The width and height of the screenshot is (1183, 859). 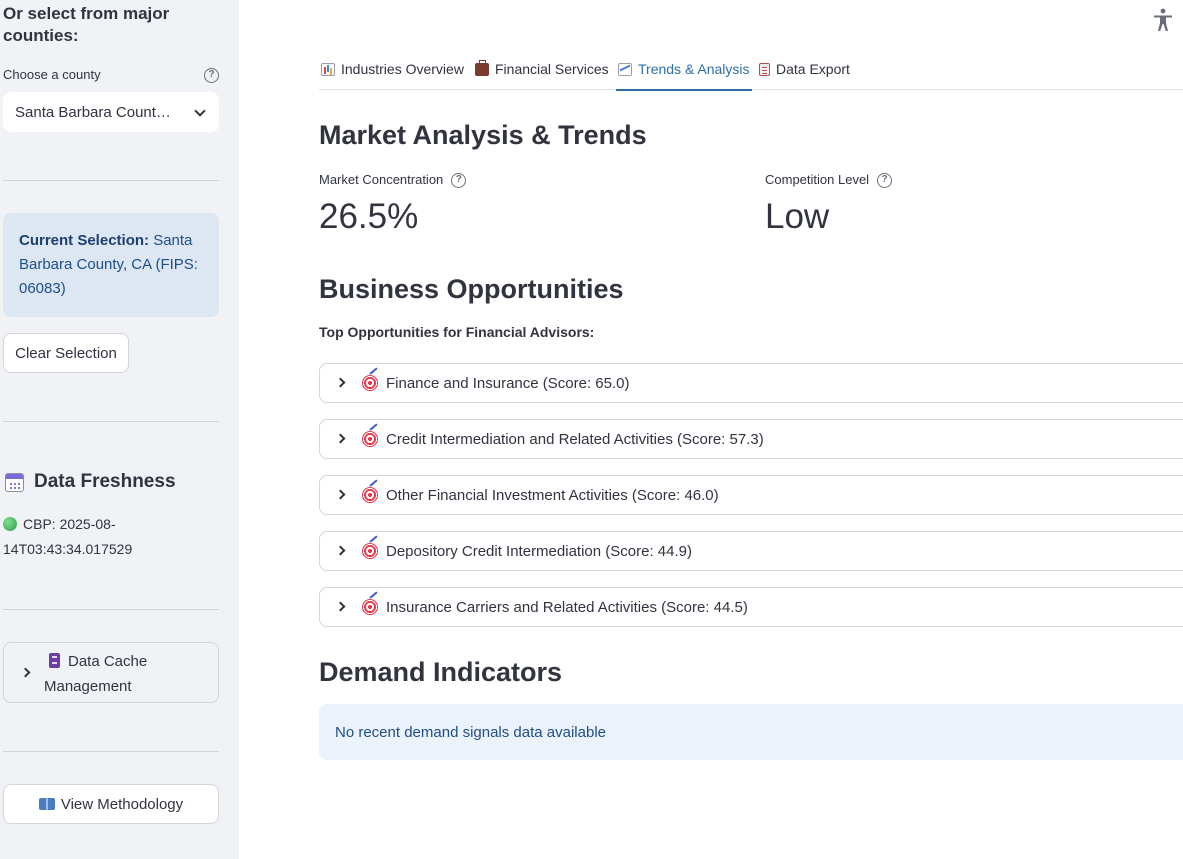 What do you see at coordinates (625, 69) in the screenshot?
I see `chart-trend-icon` at bounding box center [625, 69].